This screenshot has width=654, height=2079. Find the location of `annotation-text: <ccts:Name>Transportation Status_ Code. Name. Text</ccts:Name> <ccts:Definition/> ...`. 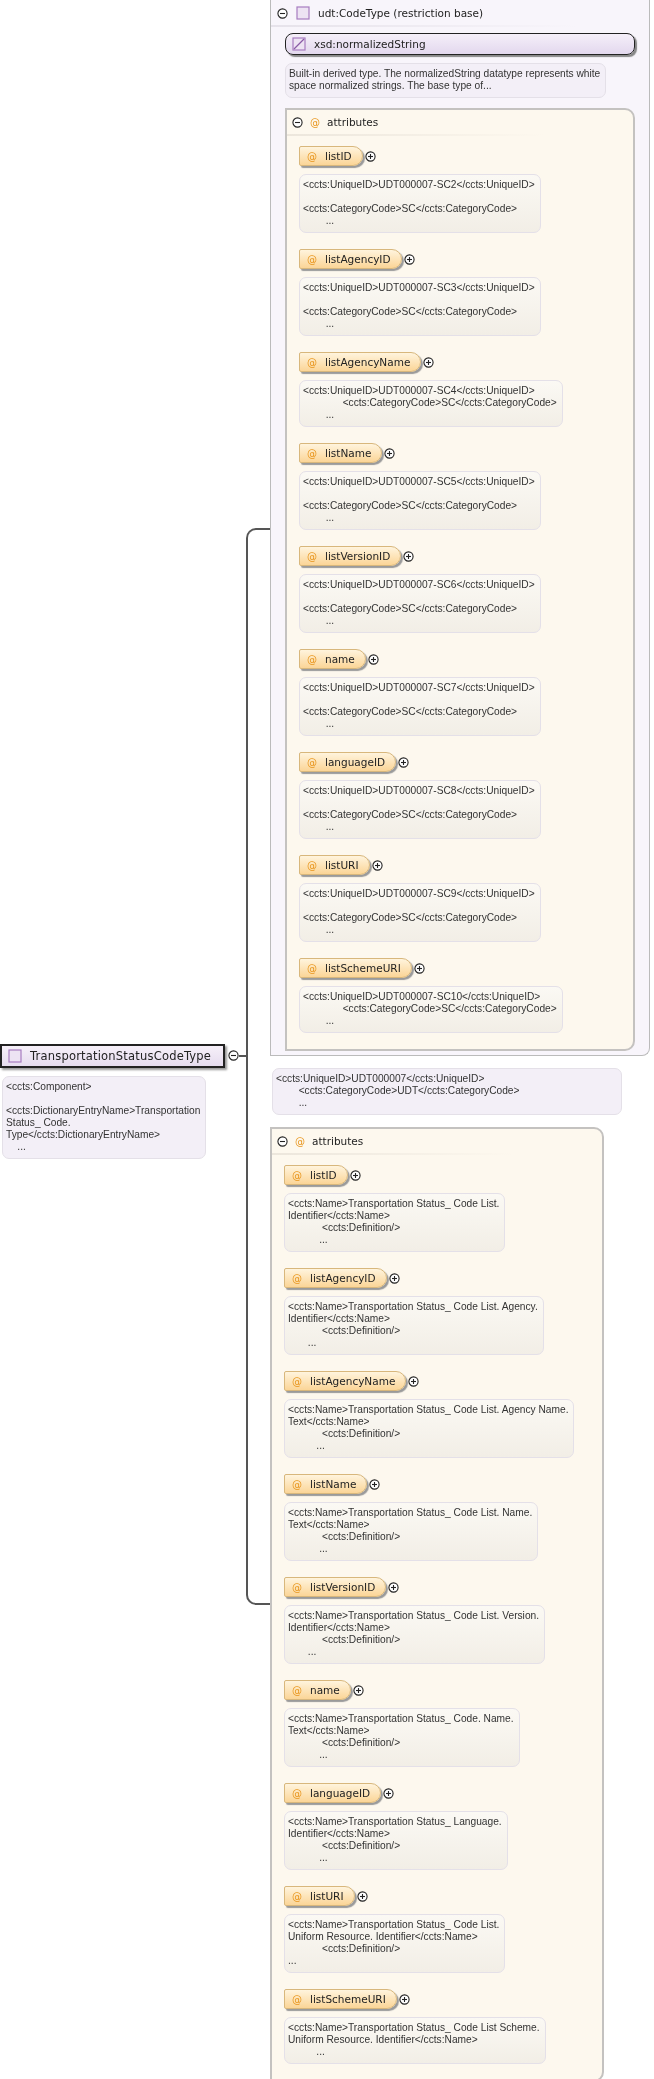

annotation-text: <ccts:Name>Transportation Status_ Code. Name. Text</ccts:Name> <ccts:Definition/> ... is located at coordinates (402, 1737).